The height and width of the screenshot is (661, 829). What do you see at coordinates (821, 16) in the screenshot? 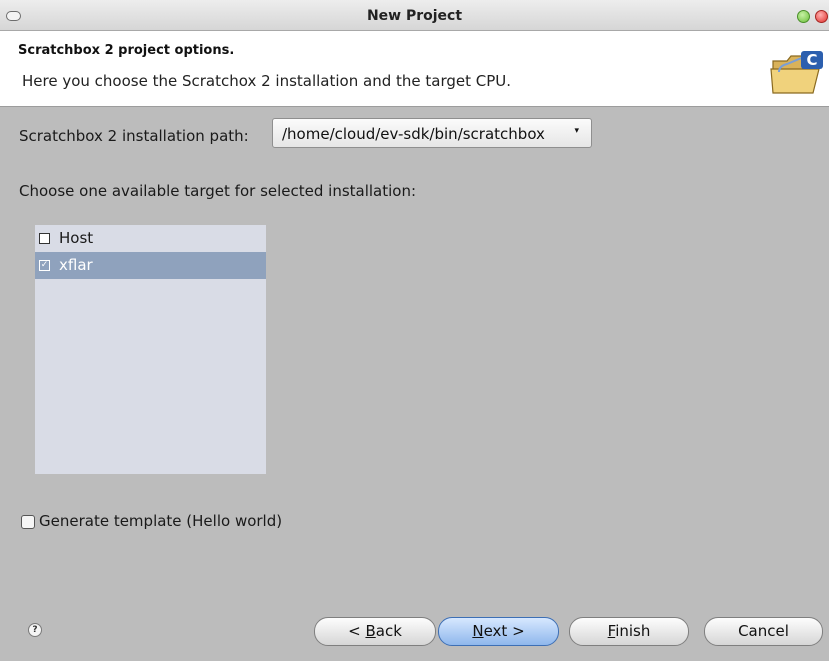
I see `close-icon` at bounding box center [821, 16].